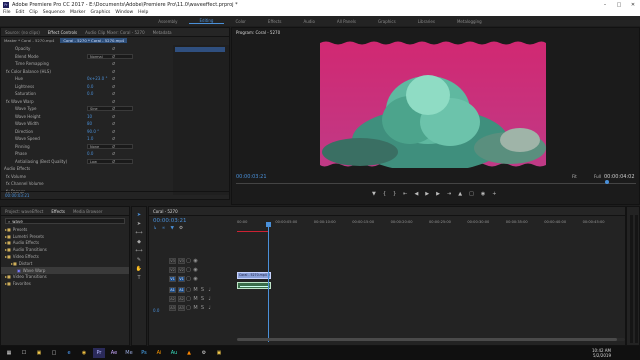 This screenshot has height=360, width=640. Describe the element at coordinates (181, 279) in the screenshot. I see `track-target-button: V1` at that location.